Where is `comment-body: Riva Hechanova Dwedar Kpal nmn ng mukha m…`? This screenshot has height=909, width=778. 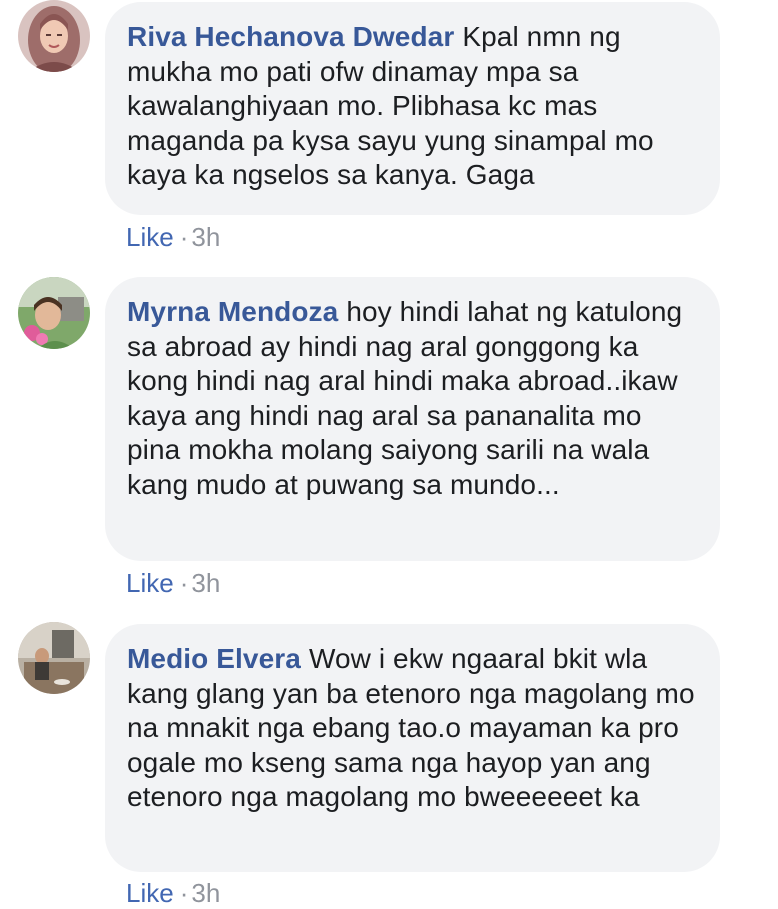 comment-body: Riva Hechanova Dwedar Kpal nmn ng mukha m… is located at coordinates (411, 106).